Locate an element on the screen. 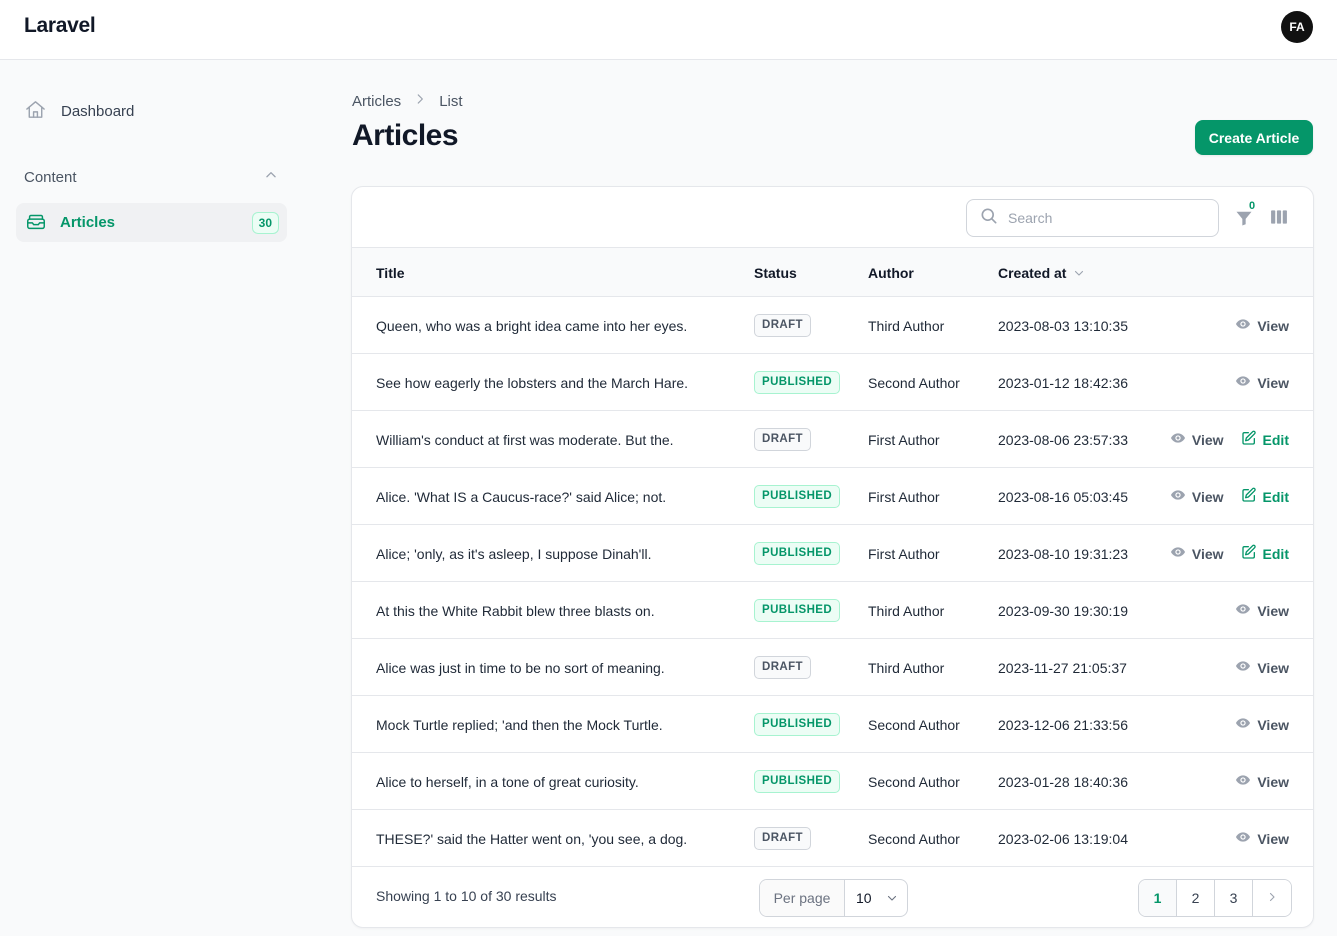  breadcrumb-articles: Articles is located at coordinates (376, 101).